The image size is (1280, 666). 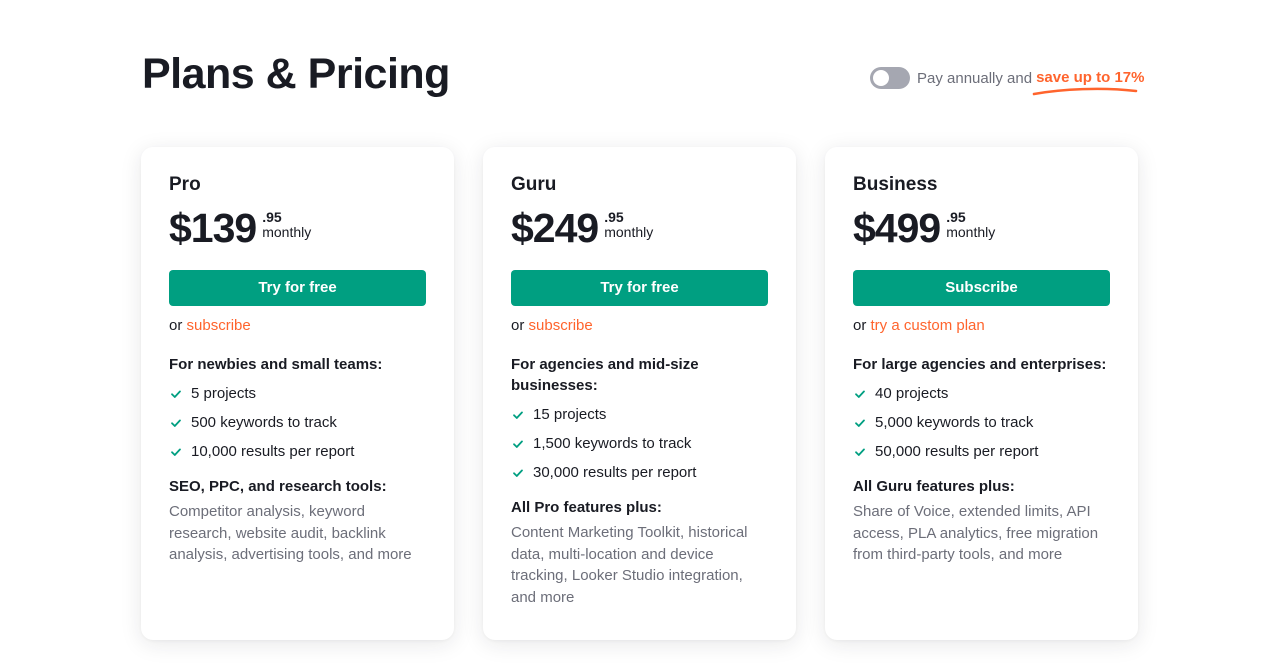 I want to click on plan-price: $139 .95 monthly, so click(x=297, y=228).